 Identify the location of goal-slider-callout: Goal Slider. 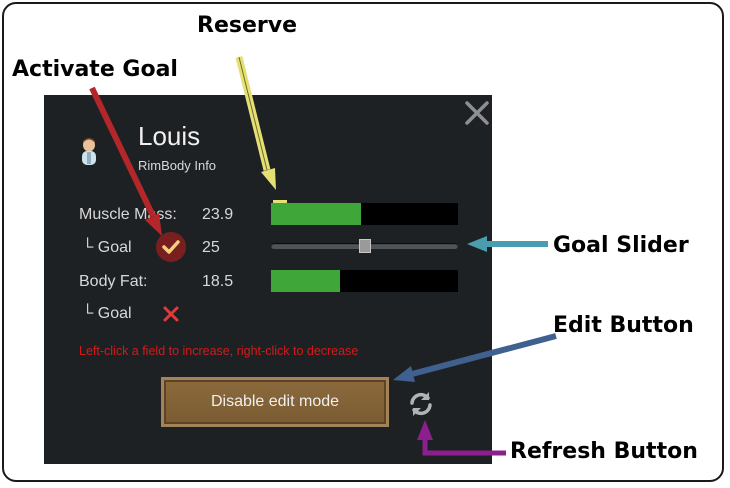
(621, 245).